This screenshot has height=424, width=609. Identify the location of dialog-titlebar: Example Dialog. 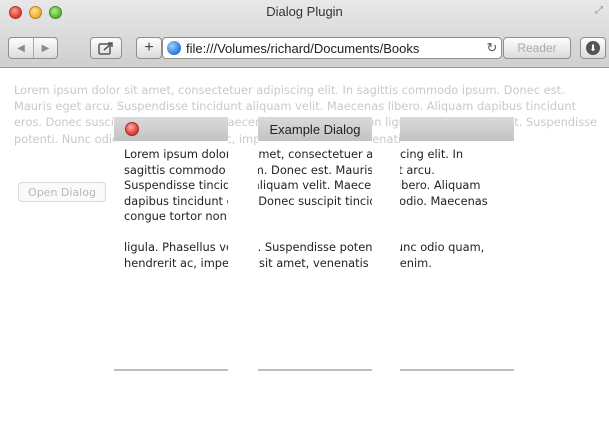
(315, 129).